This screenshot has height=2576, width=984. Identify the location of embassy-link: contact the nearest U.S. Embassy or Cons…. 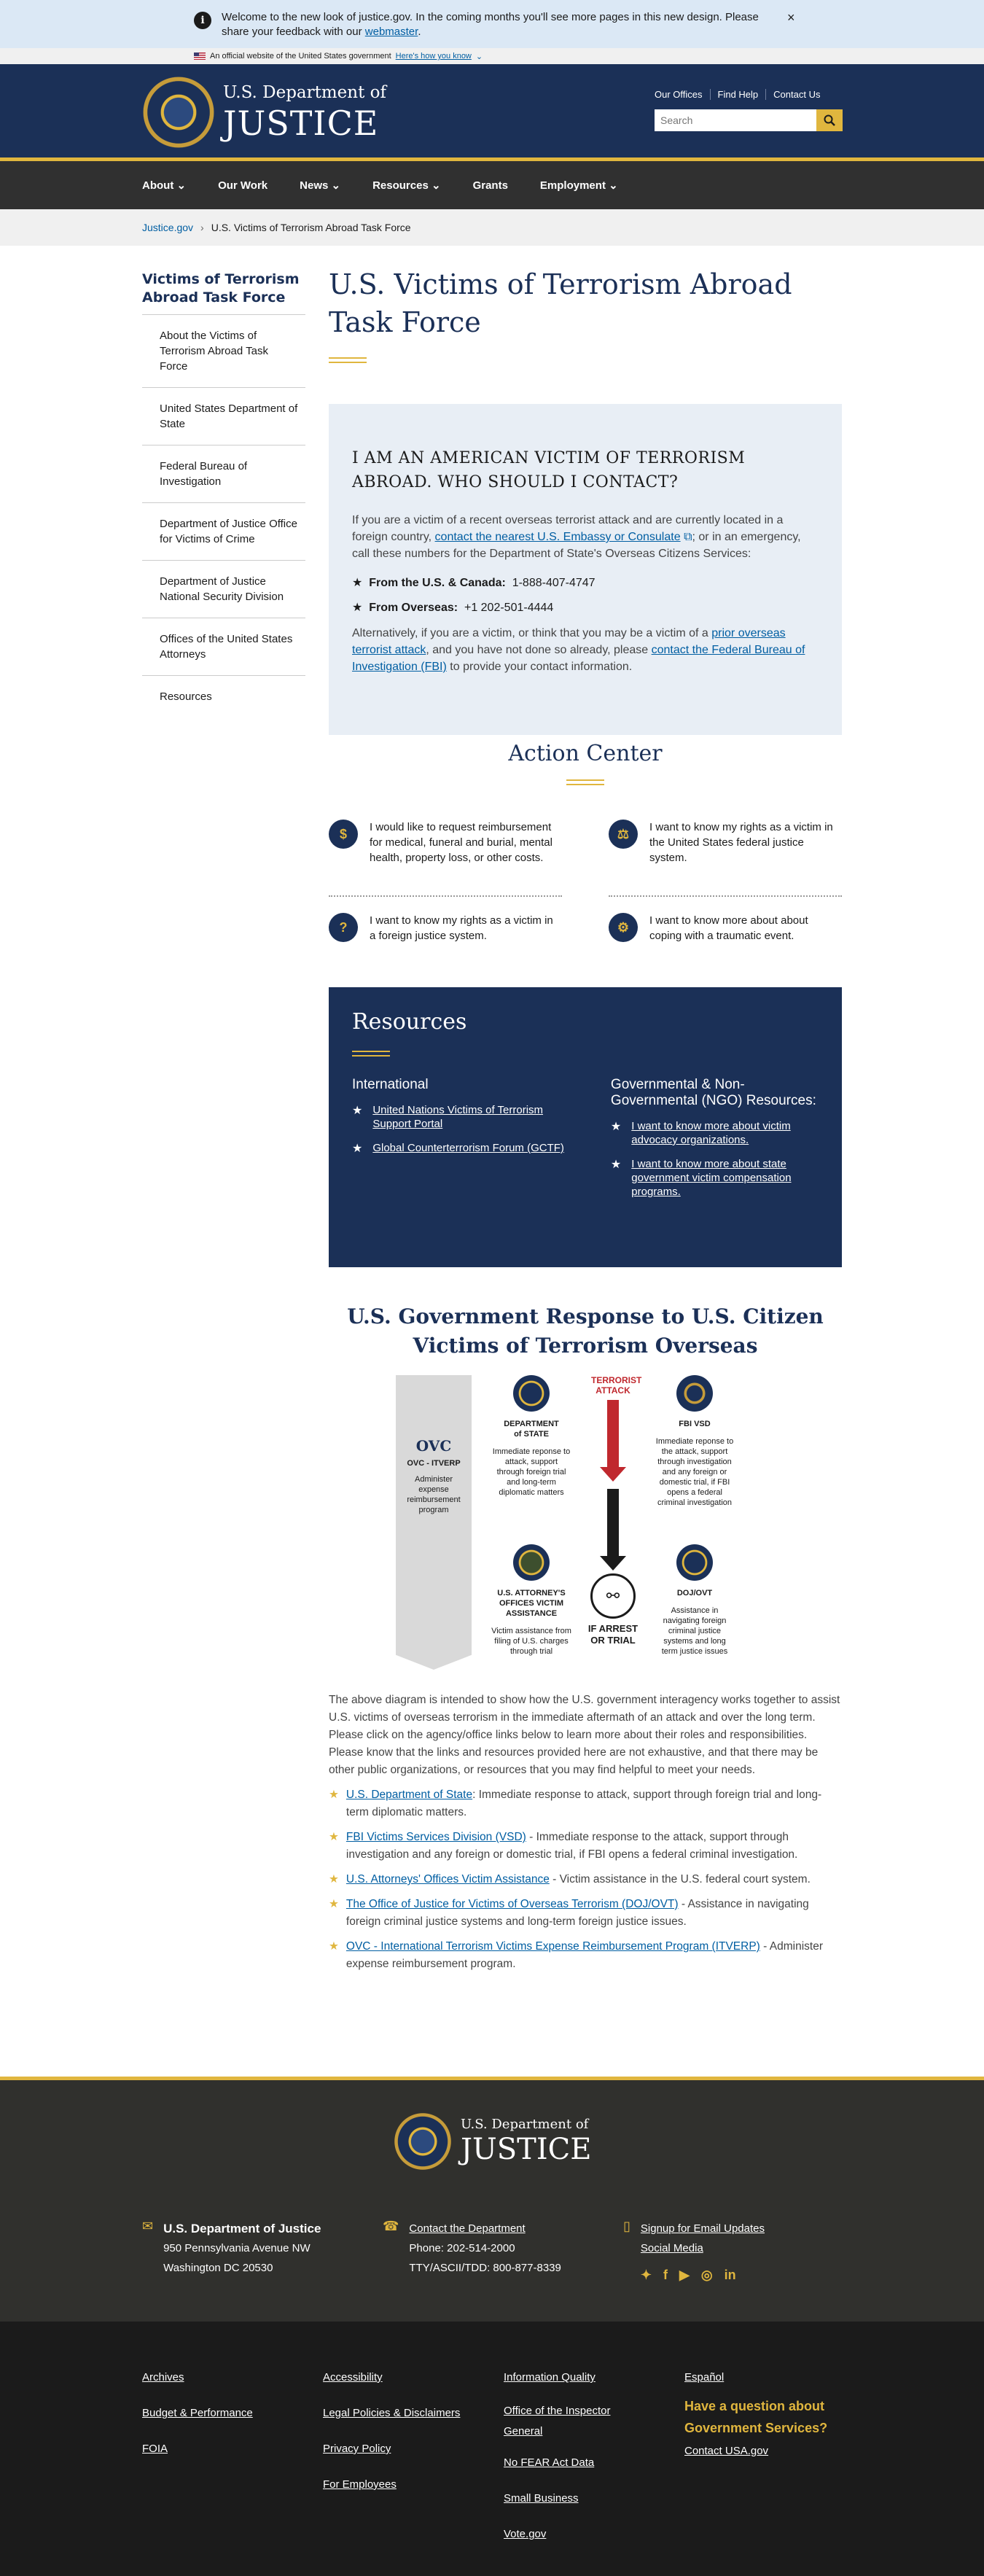
(558, 537).